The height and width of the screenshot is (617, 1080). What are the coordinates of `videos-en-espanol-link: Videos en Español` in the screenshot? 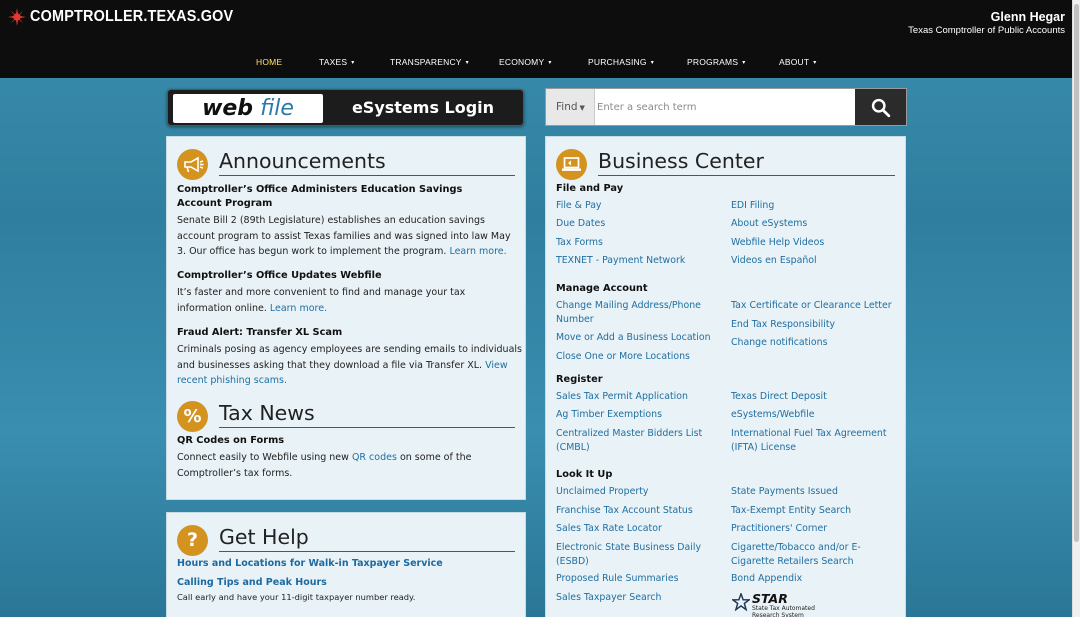 It's located at (774, 261).